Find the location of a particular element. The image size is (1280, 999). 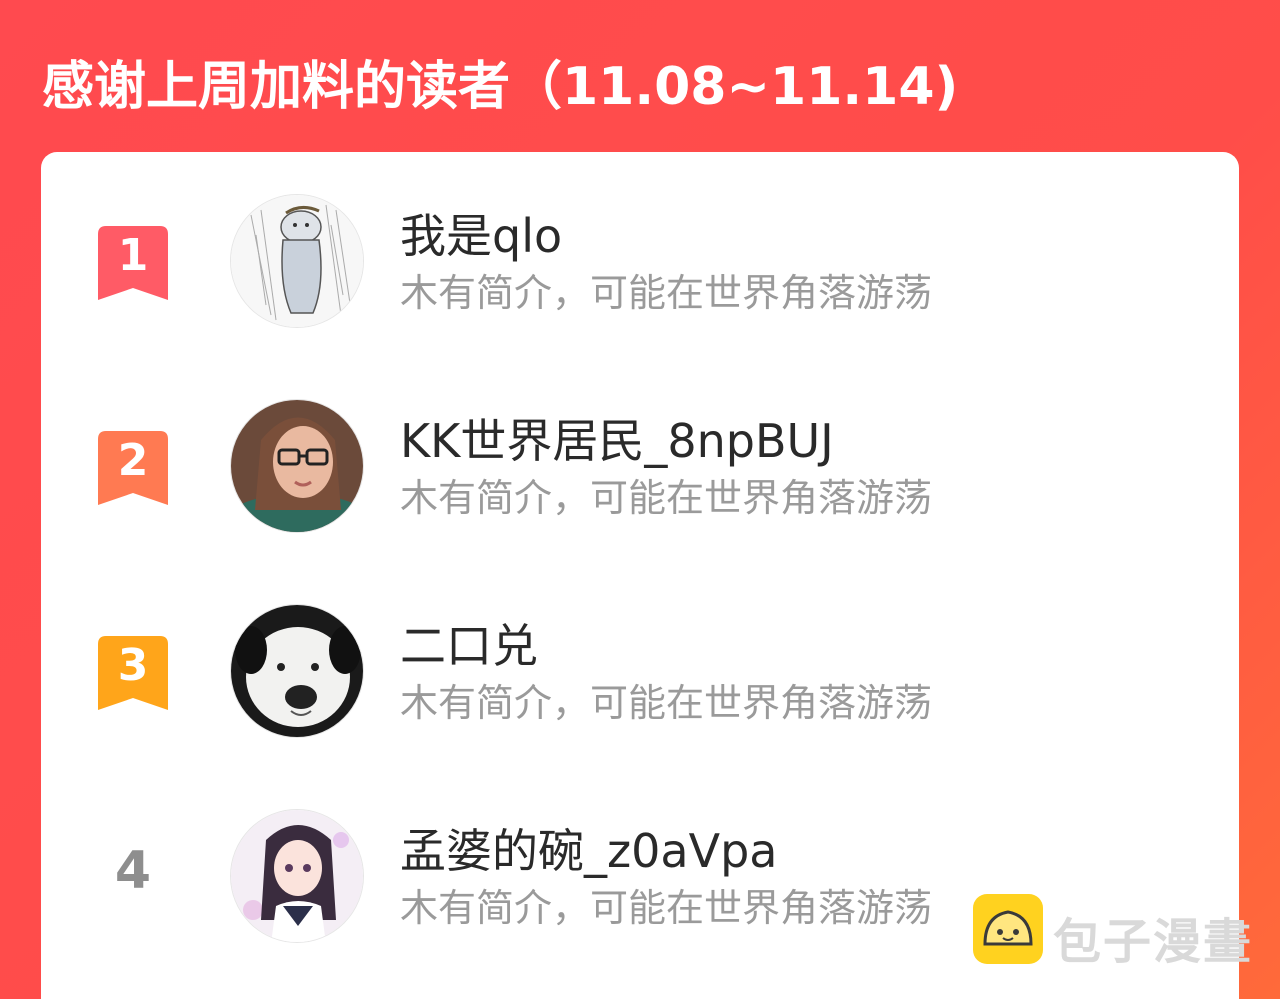

sketch-character-avatar-icon is located at coordinates (297, 261).